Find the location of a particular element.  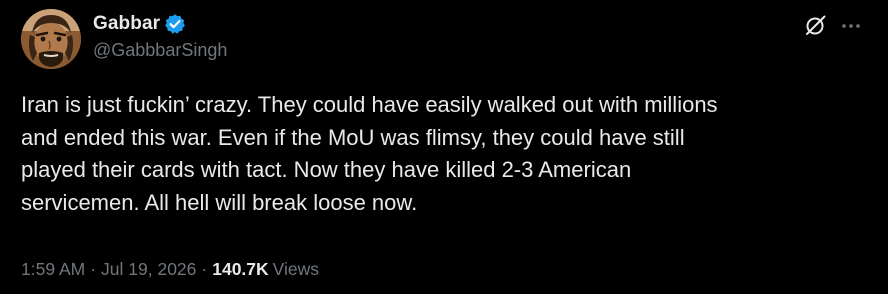

author-display-name: Gabbar is located at coordinates (126, 24).